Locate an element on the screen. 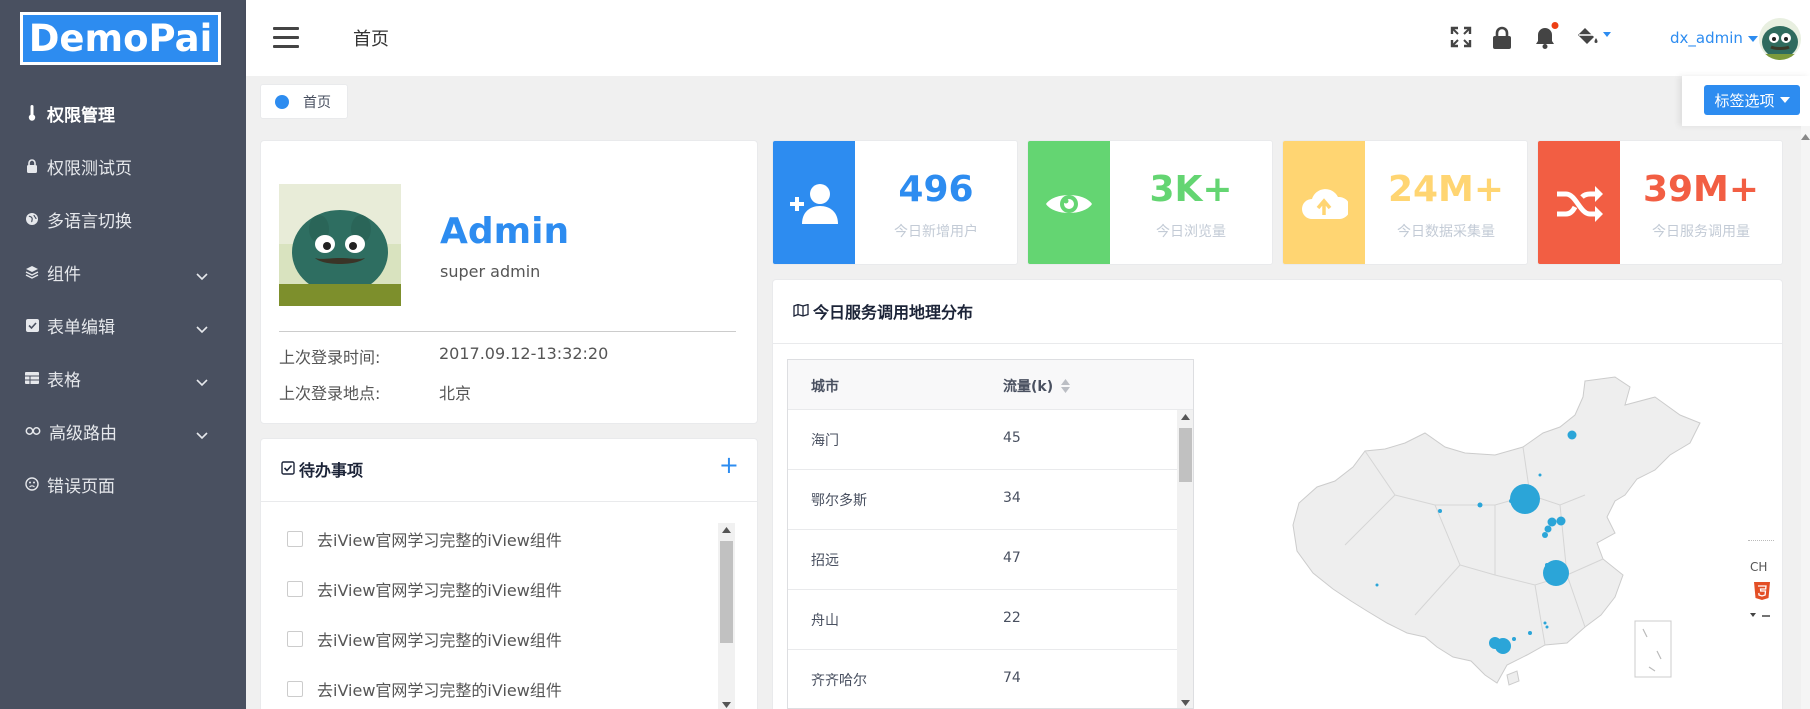 Image resolution: width=1810 pixels, height=709 pixels. sidebar-item-label: 表格 is located at coordinates (64, 380).